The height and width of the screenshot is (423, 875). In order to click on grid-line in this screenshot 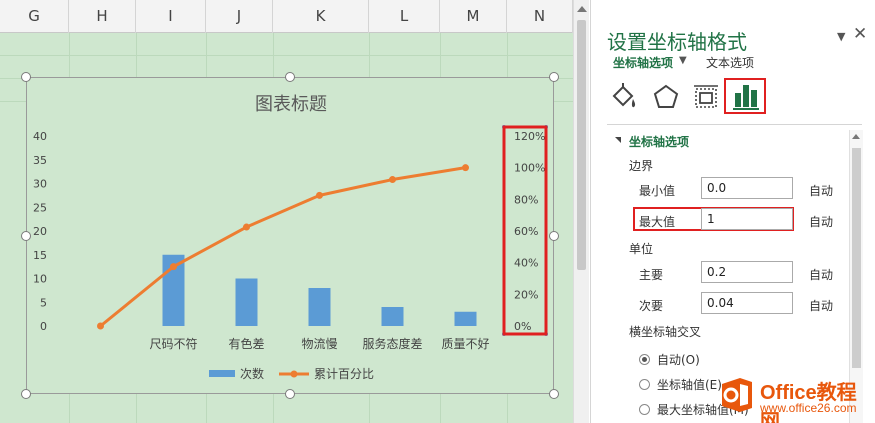, I will do `click(286, 55)`.